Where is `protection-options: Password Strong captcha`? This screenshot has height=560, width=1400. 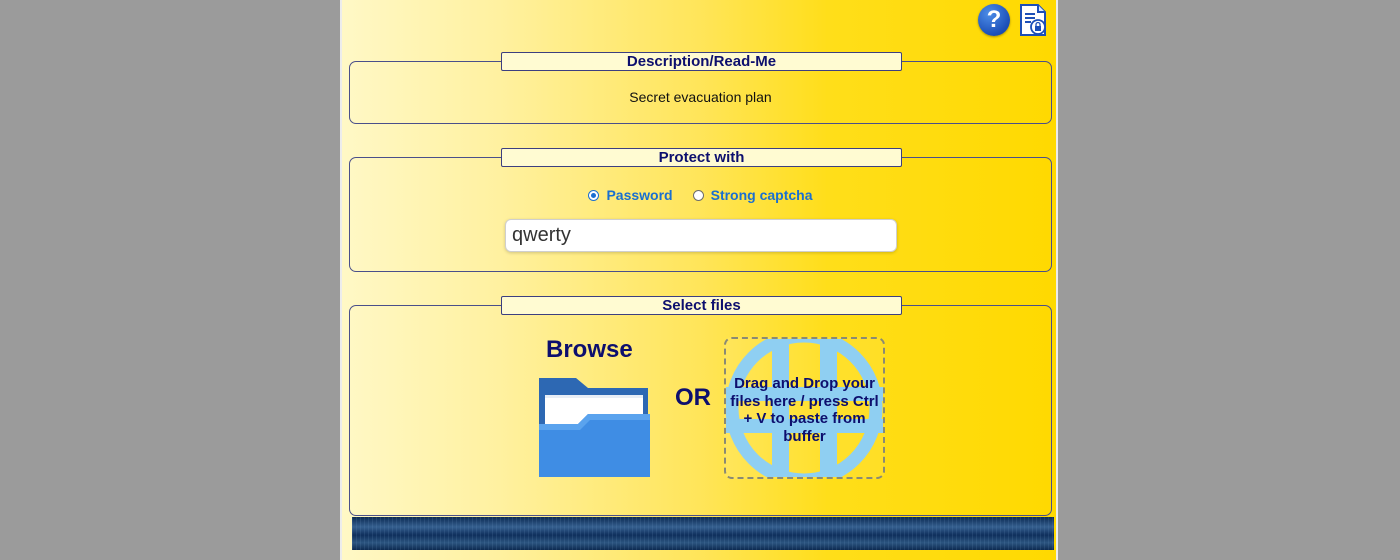 protection-options: Password Strong captcha is located at coordinates (700, 195).